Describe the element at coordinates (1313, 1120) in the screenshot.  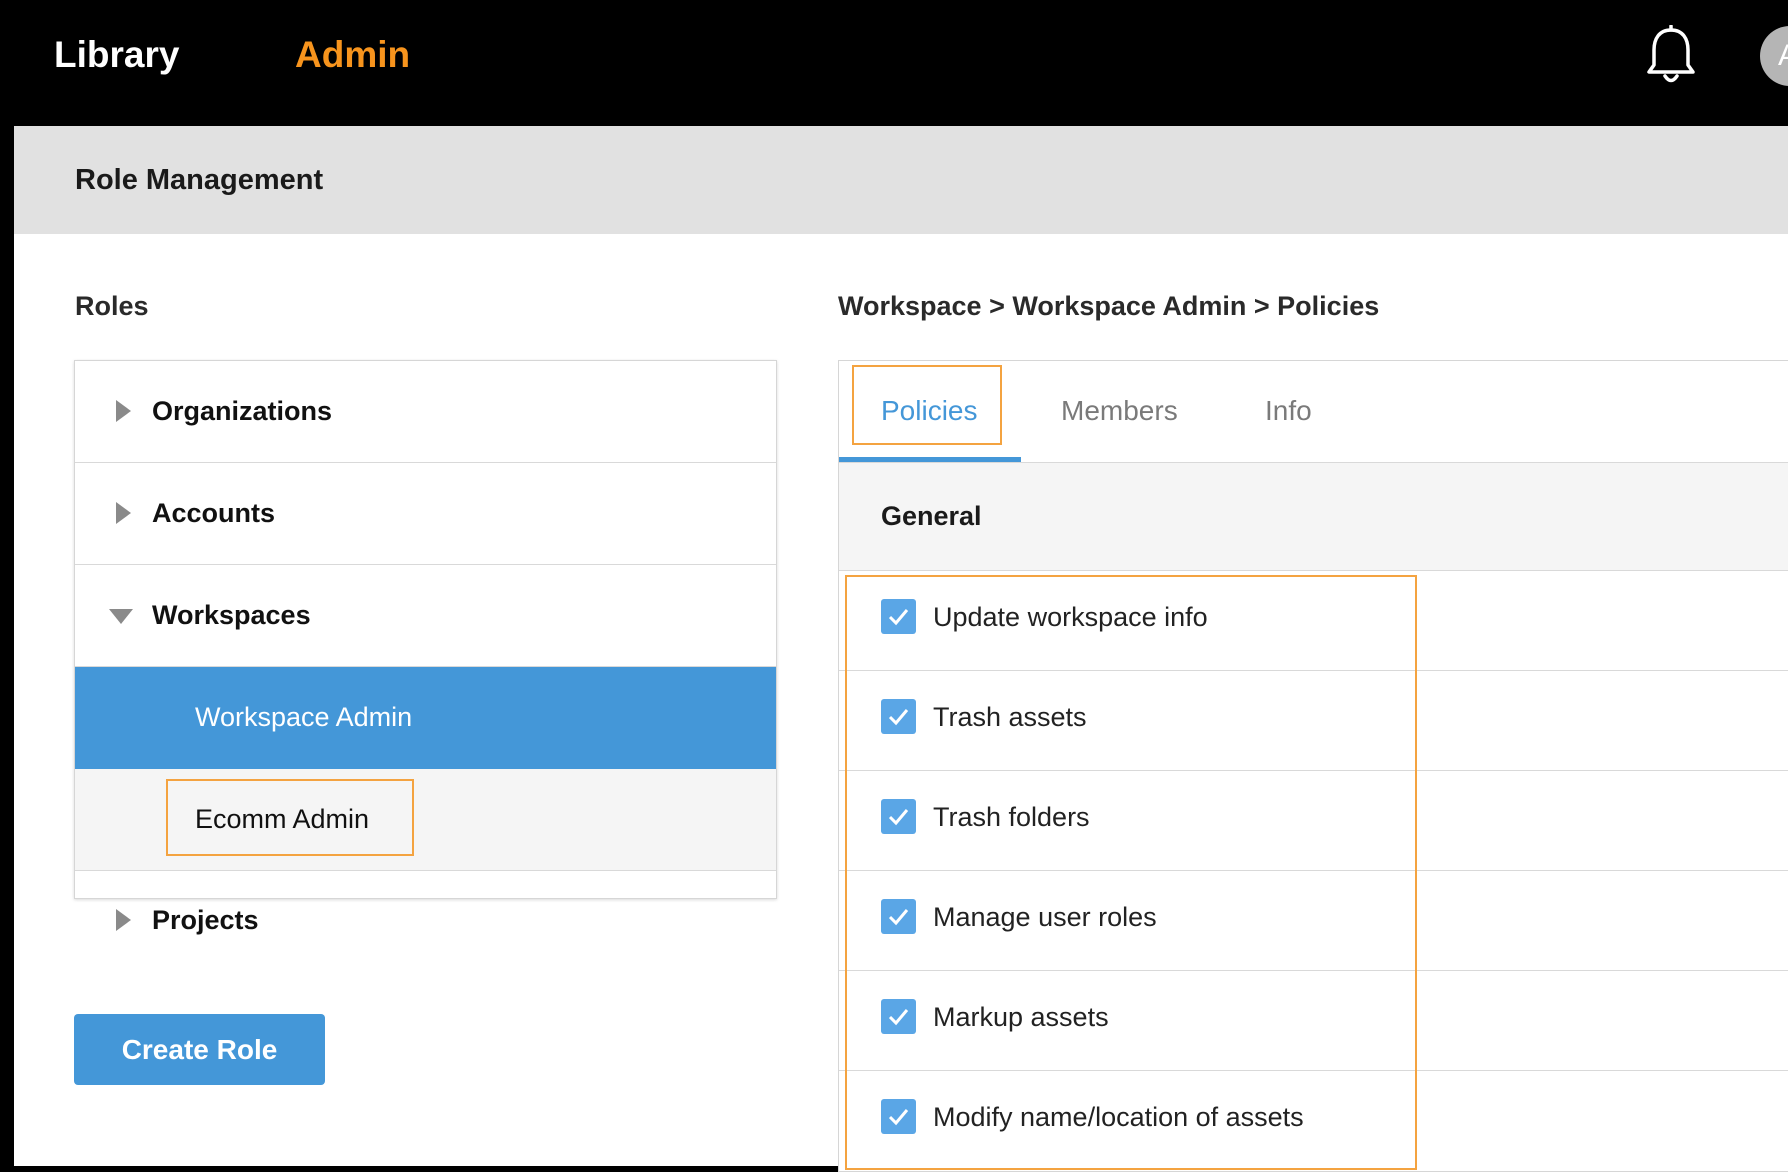
I see `policy-item: Modify name/location of assets` at that location.